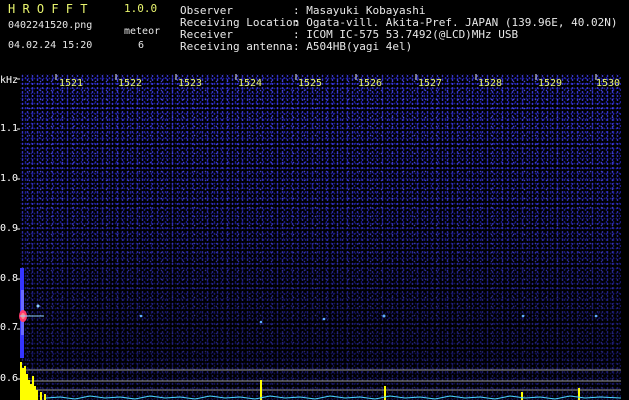 This screenshot has height=400, width=629. Describe the element at coordinates (320, 380) in the screenshot. I see `reference-lines` at that location.